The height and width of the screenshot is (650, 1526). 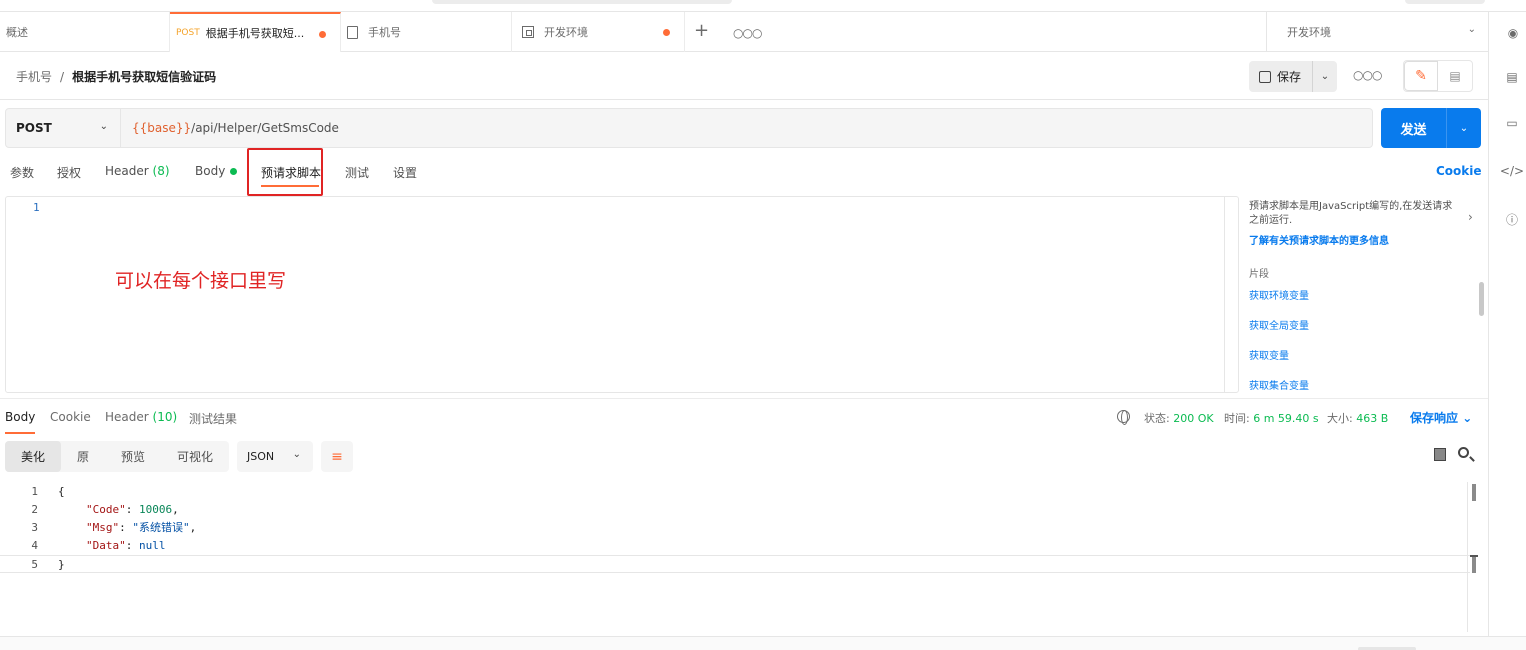 I want to click on annotation-text: 可以在每个接口里写, so click(x=201, y=281).